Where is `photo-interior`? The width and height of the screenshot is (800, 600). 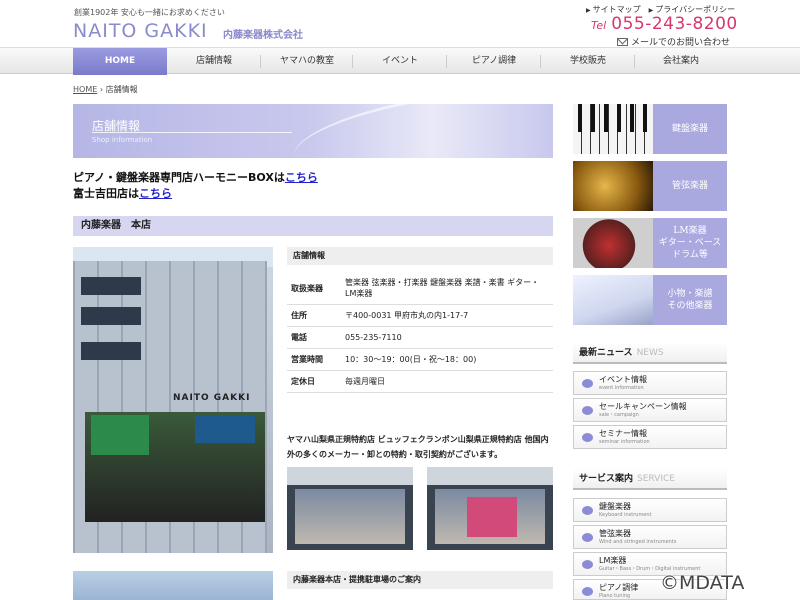 photo-interior is located at coordinates (350, 516).